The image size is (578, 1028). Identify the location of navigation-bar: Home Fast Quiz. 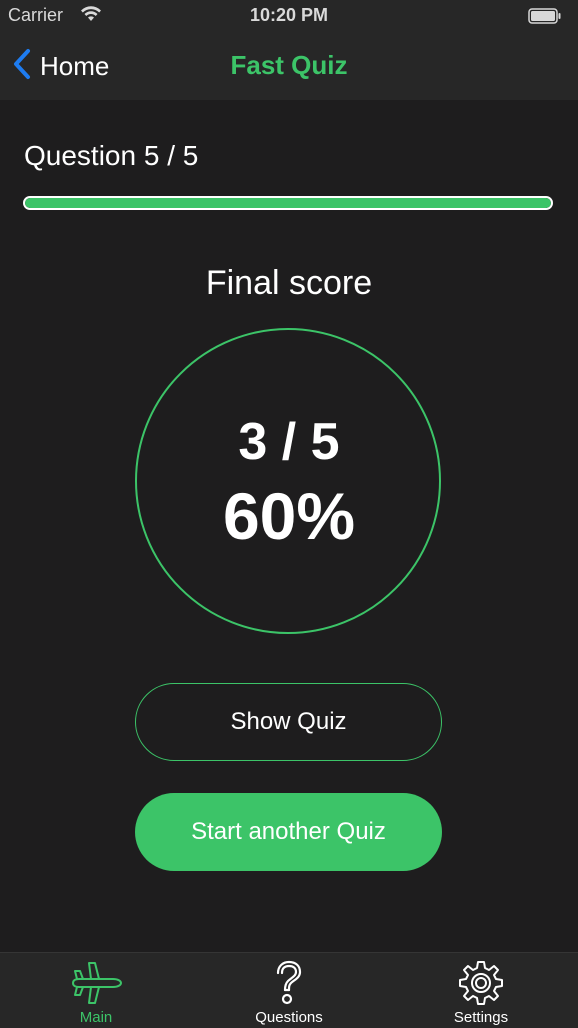
(289, 66).